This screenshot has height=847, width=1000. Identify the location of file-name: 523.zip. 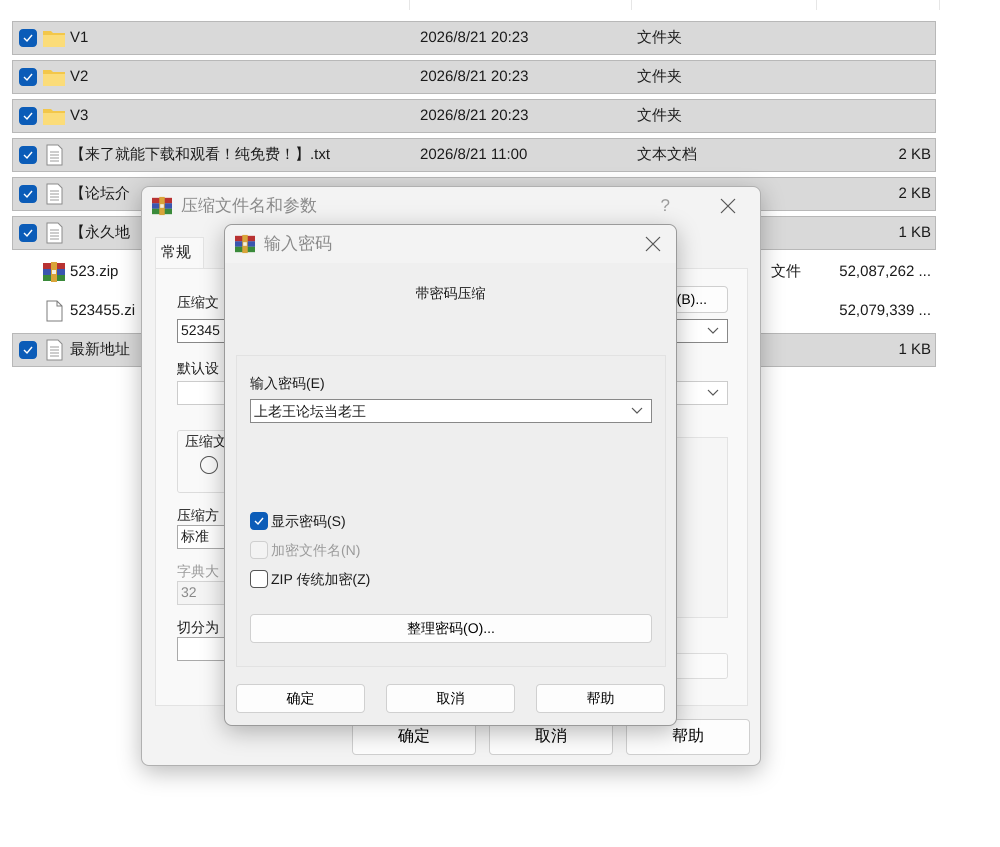
(94, 272).